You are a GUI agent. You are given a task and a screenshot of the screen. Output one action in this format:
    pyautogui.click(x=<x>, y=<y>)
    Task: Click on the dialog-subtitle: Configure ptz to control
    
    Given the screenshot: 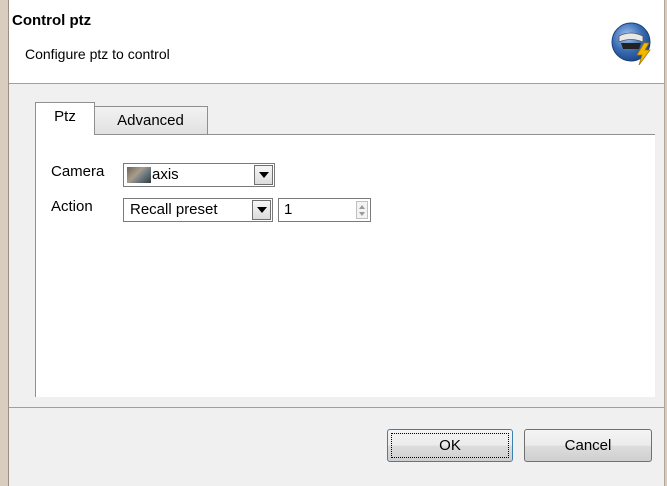 What is the action you would take?
    pyautogui.click(x=97, y=54)
    